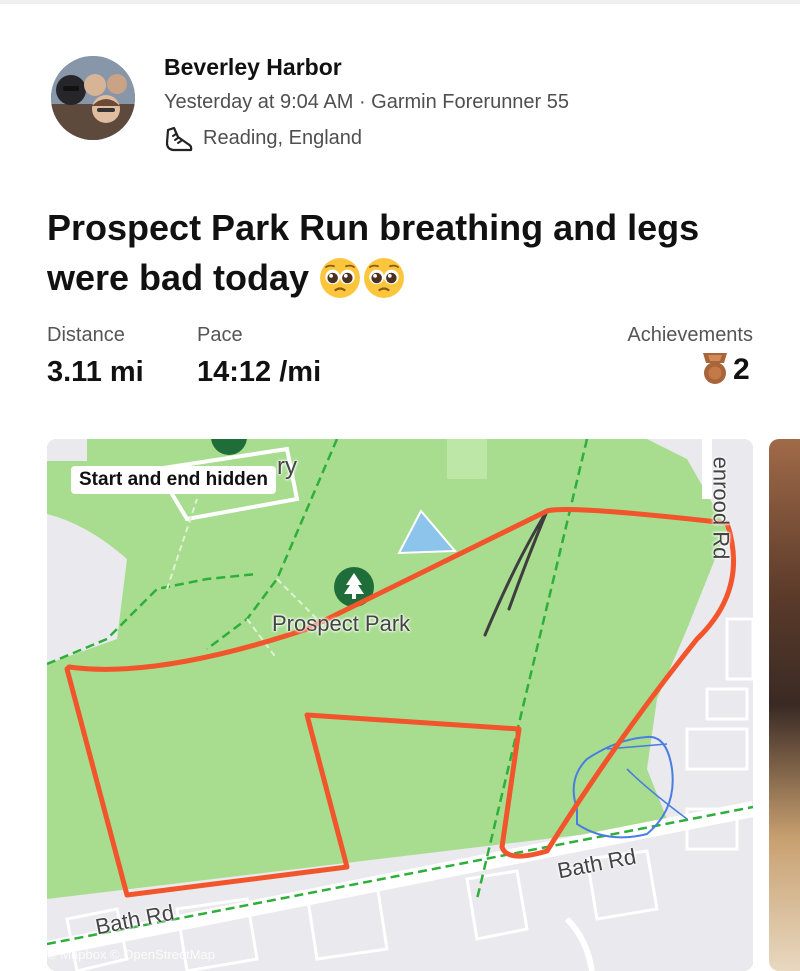 The width and height of the screenshot is (800, 971). Describe the element at coordinates (259, 372) in the screenshot. I see `pace-value: 14:12 /mi` at that location.